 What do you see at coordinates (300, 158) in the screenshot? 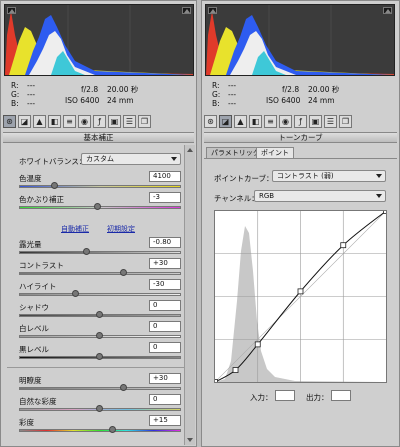
I see `tab-divider` at bounding box center [300, 158].